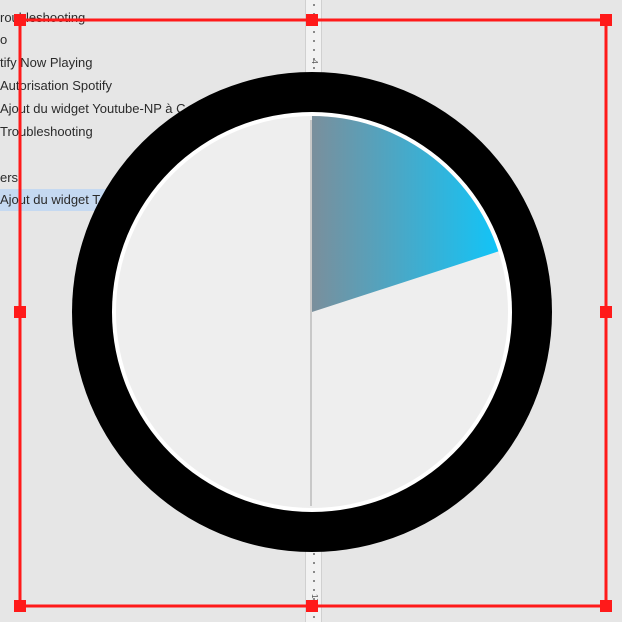 The height and width of the screenshot is (622, 622). I want to click on resize-handle-bottom-right, so click(606, 606).